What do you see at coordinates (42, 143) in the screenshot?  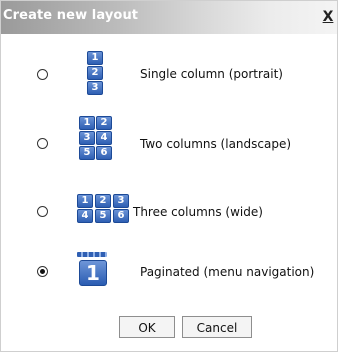 I see `radio-two-columns` at bounding box center [42, 143].